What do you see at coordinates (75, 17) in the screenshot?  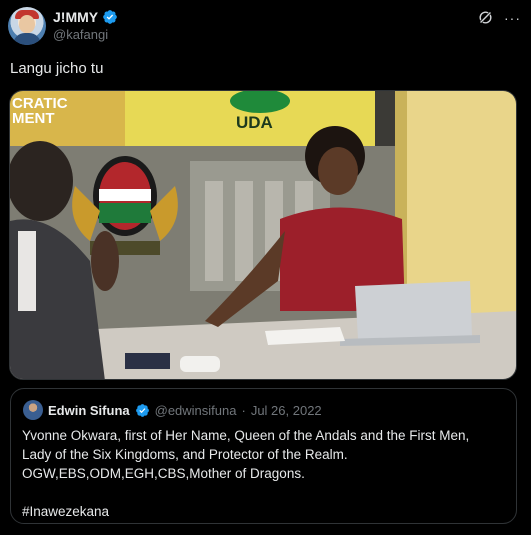 I see `author-display-name: J!MMY` at bounding box center [75, 17].